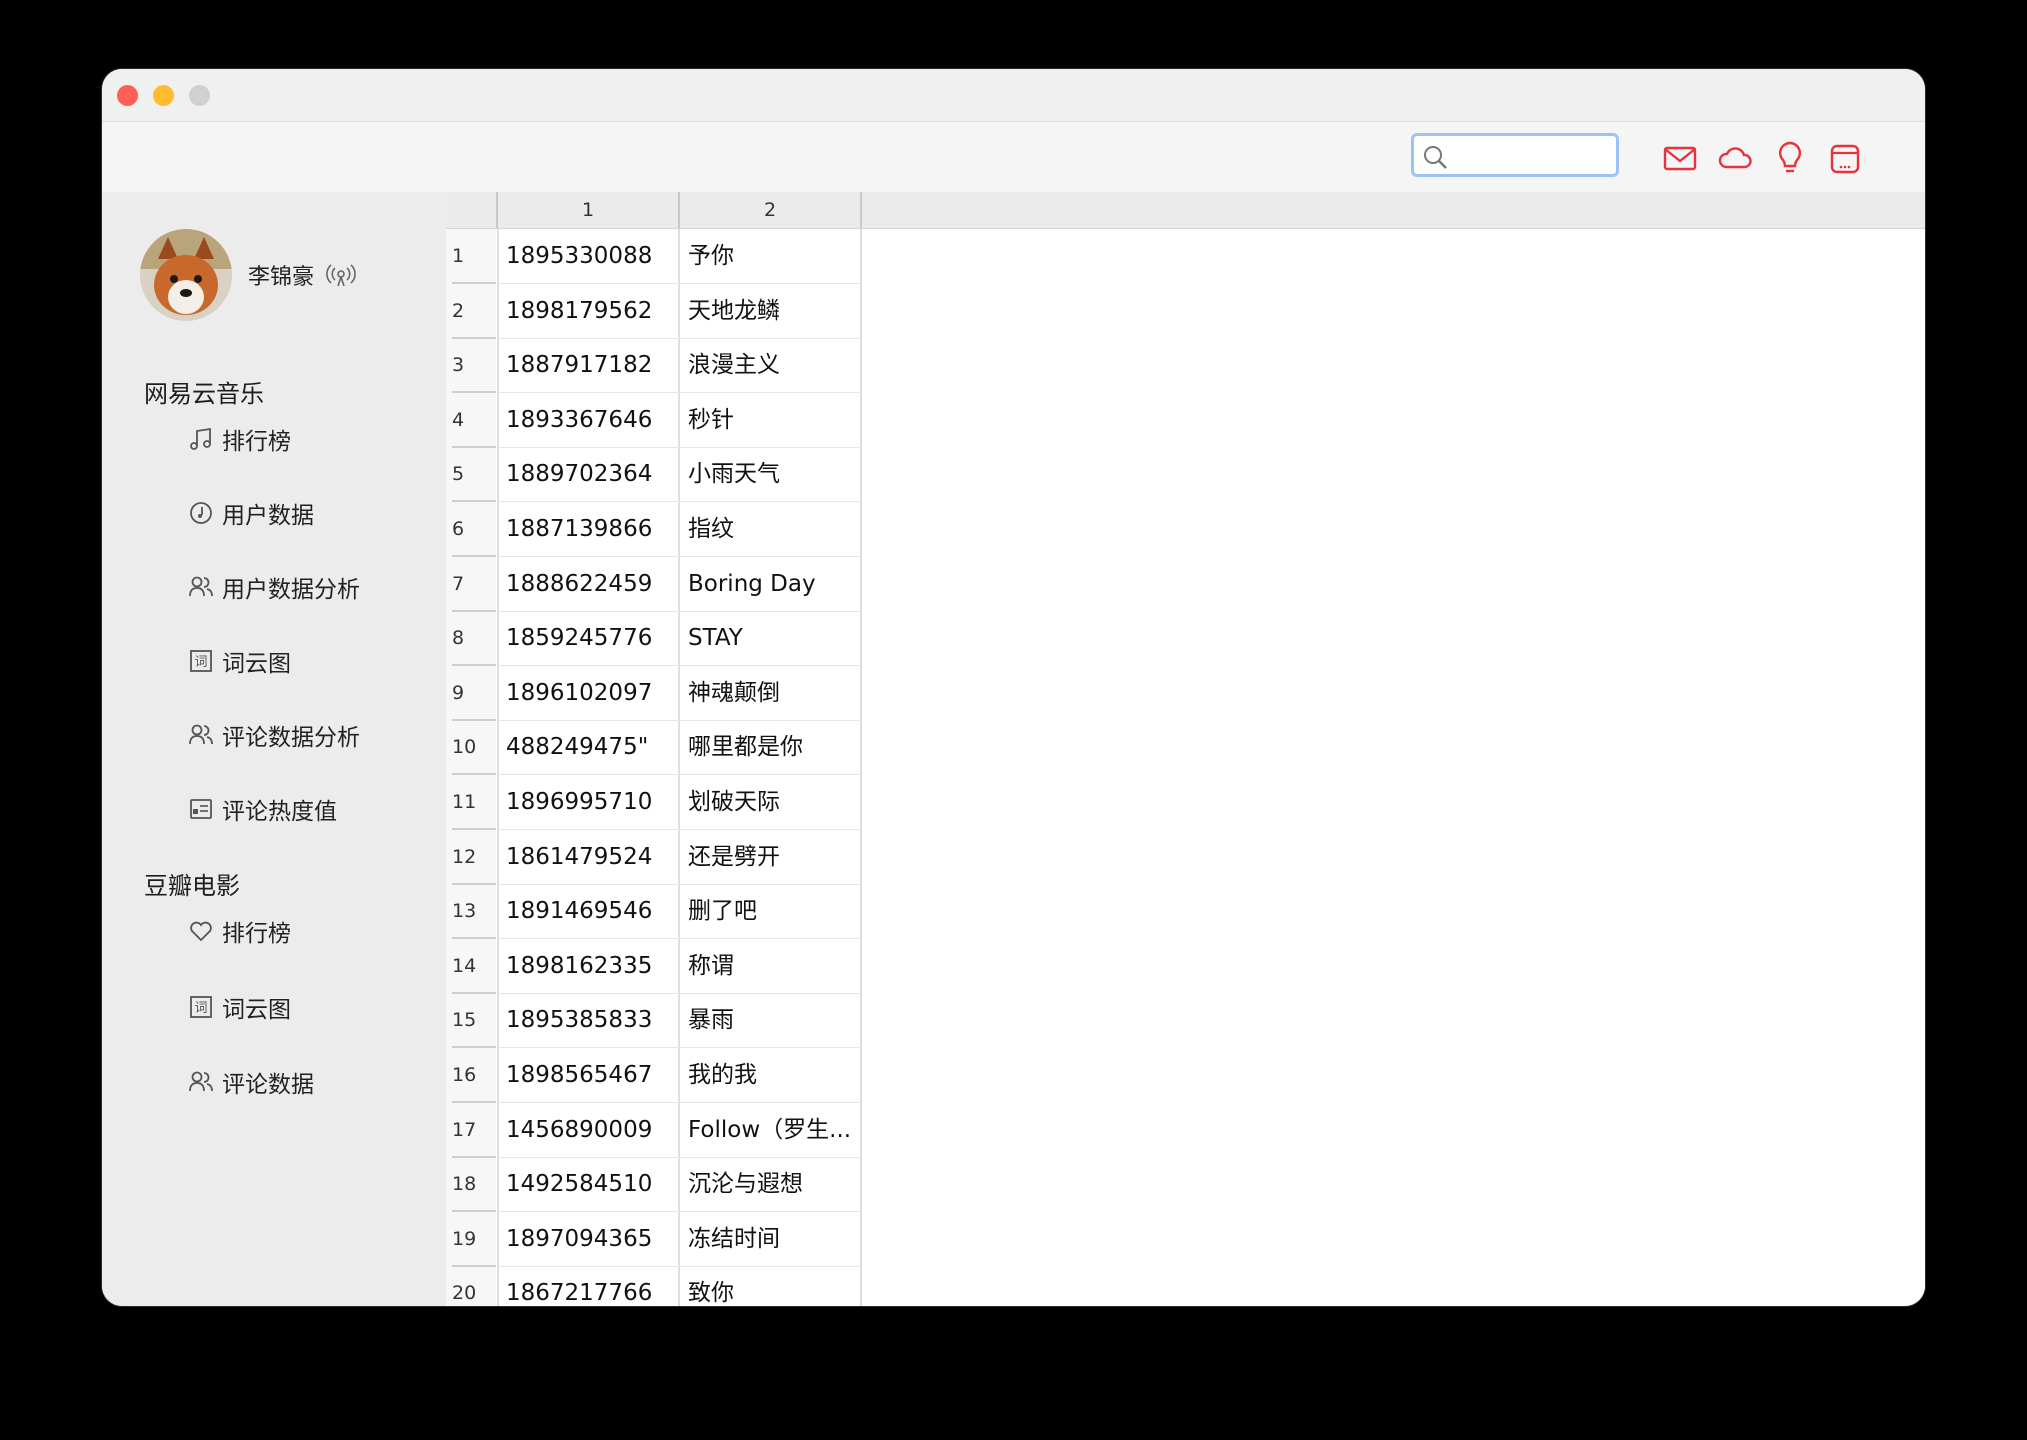  I want to click on table-row: 2 1898179562 天地龙鳞, so click(654, 311).